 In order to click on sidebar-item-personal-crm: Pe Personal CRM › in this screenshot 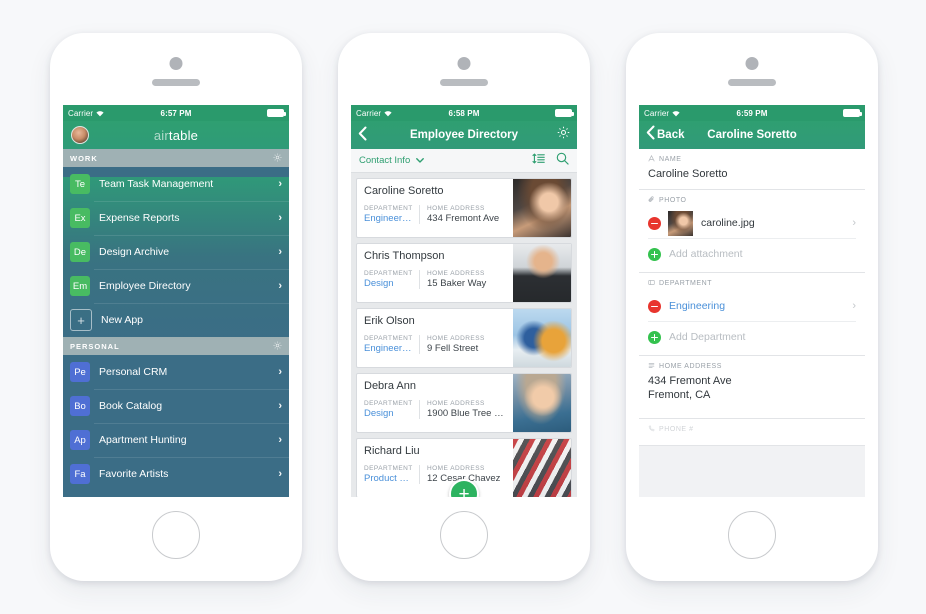, I will do `click(176, 372)`.